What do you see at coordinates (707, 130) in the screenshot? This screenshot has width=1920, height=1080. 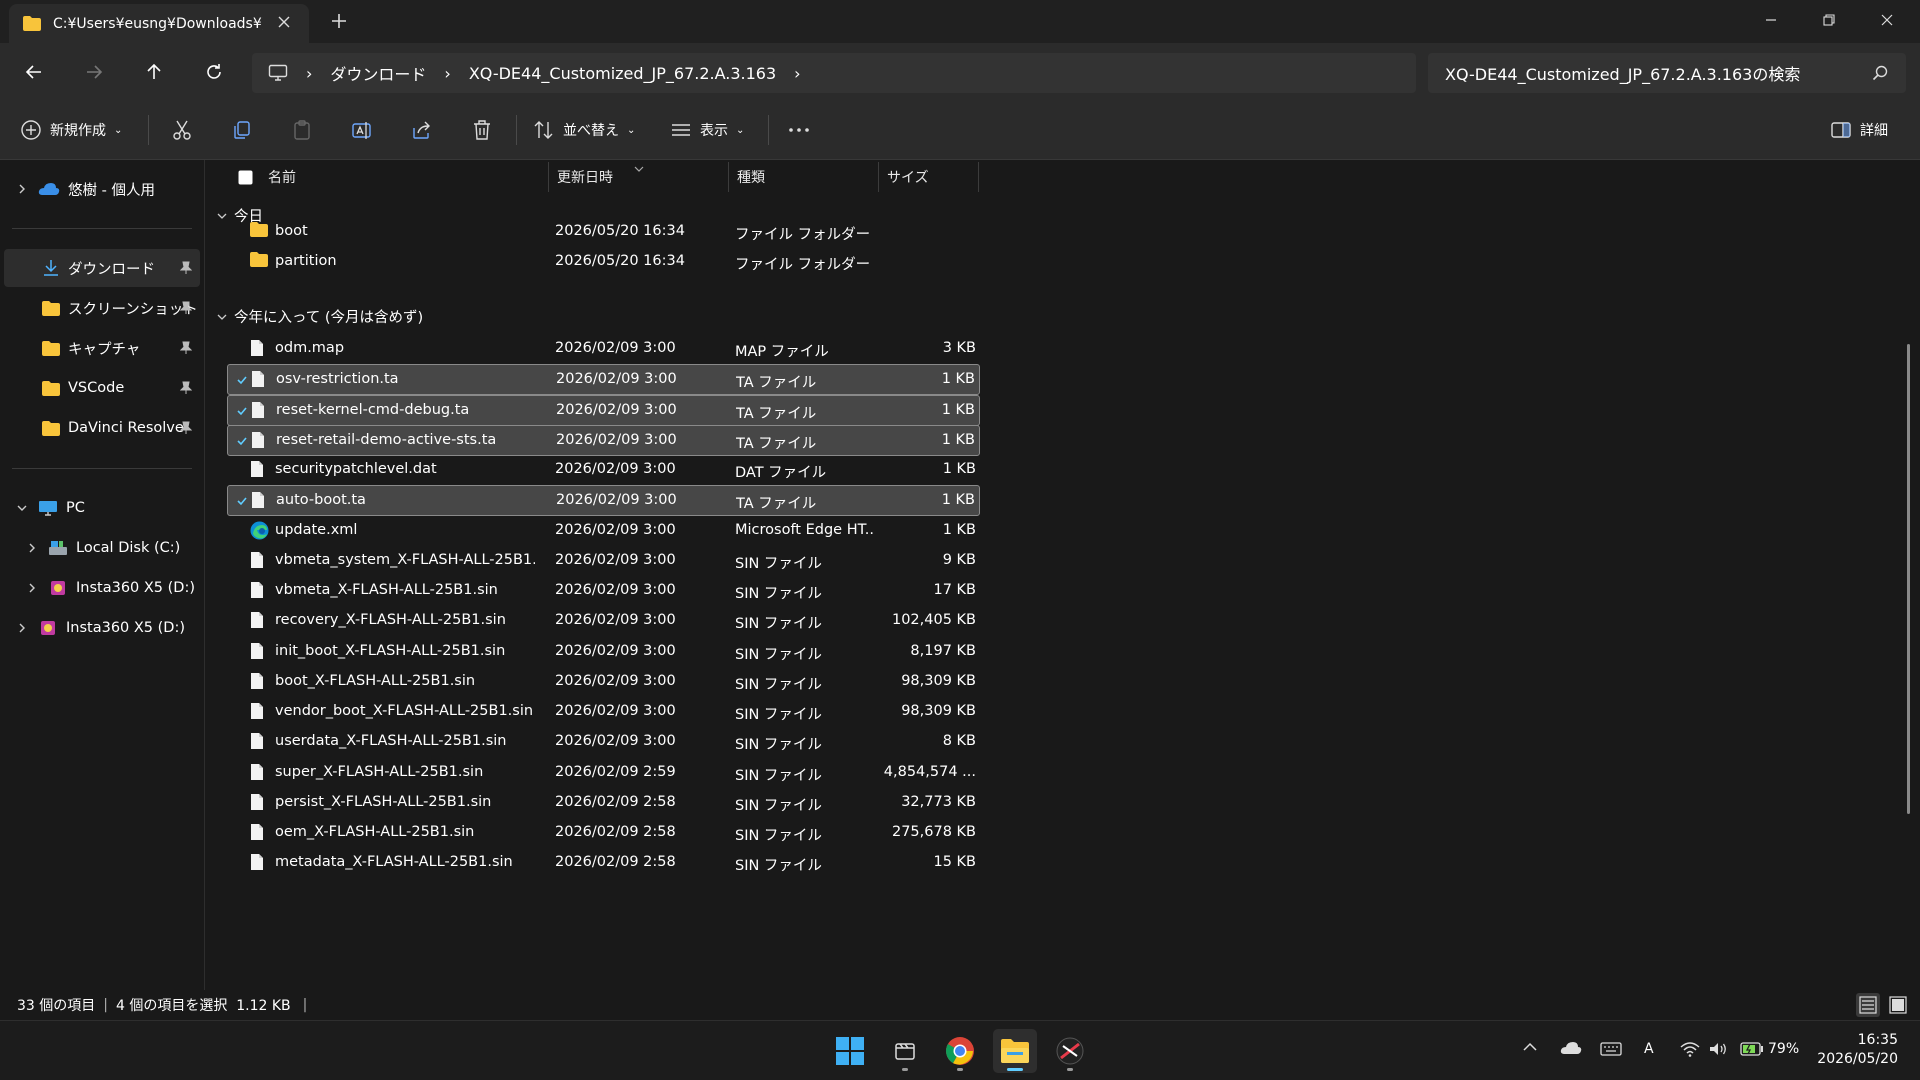 I see `view-button: 表示 ⌄` at bounding box center [707, 130].